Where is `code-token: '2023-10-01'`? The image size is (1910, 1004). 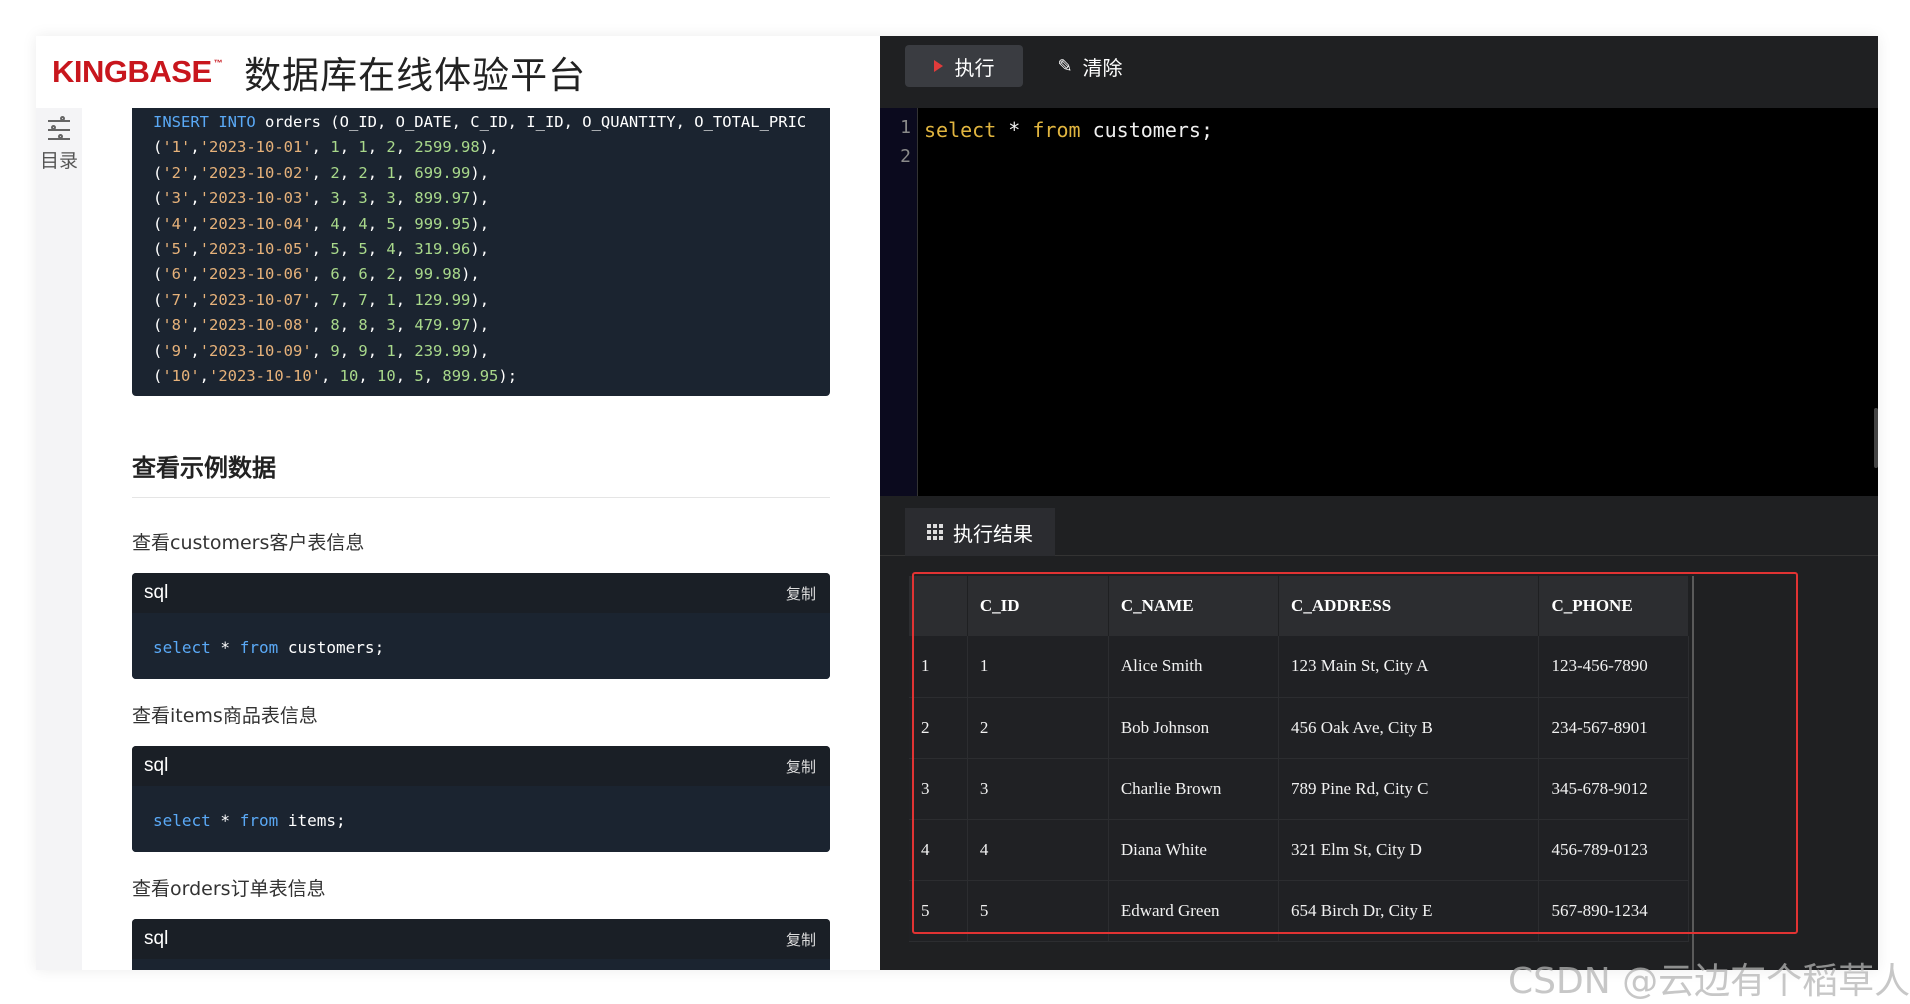 code-token: '2023-10-01' is located at coordinates (255, 147).